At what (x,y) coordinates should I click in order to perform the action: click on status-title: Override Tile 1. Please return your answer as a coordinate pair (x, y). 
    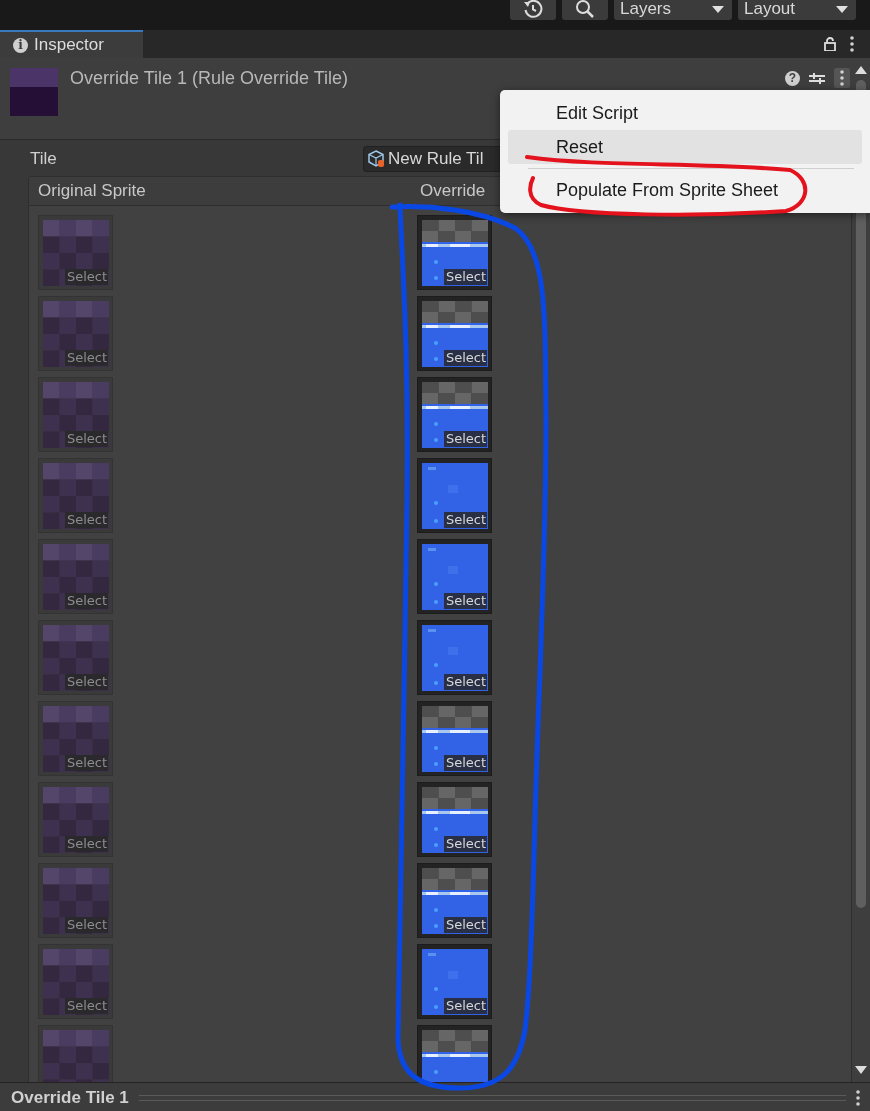
    Looking at the image, I should click on (70, 1097).